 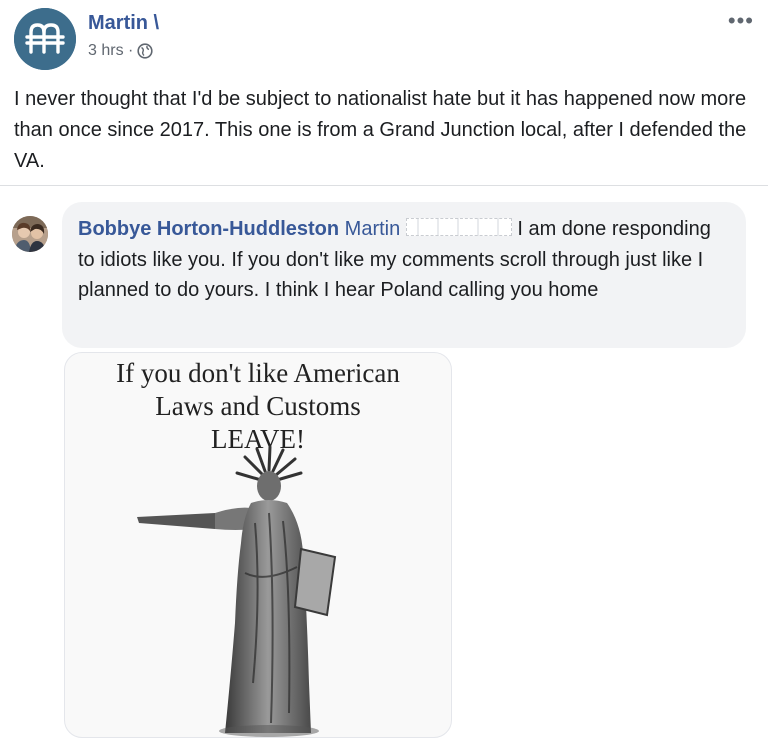 I want to click on commenter-avatar, so click(x=30, y=234).